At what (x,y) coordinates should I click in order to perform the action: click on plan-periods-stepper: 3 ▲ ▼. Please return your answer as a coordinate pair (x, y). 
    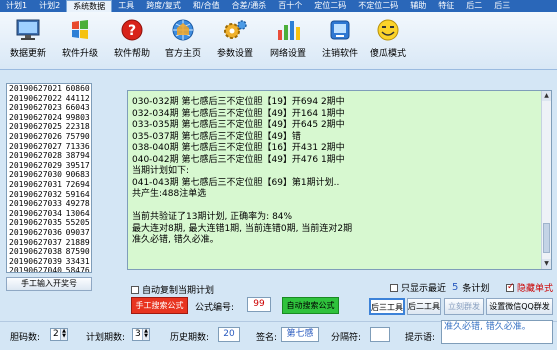
    Looking at the image, I should click on (141, 334).